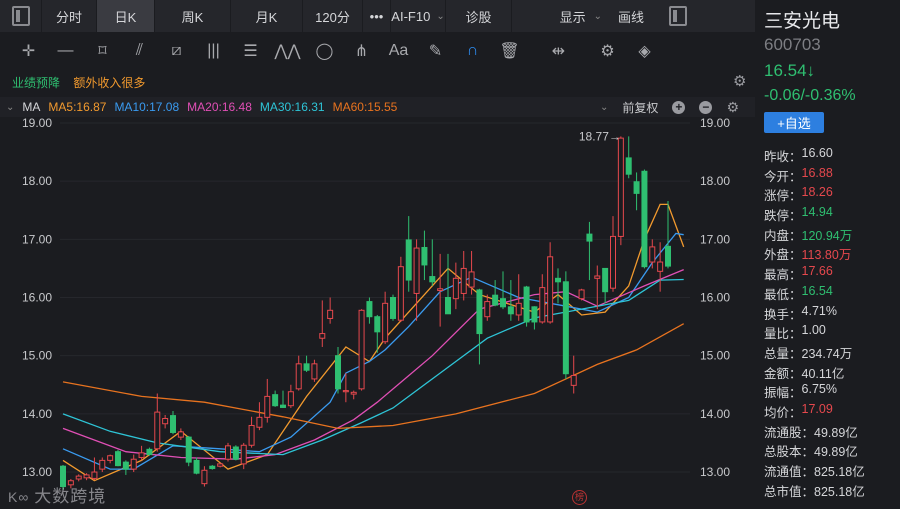 This screenshot has height=509, width=900. I want to click on stock-code: 600703, so click(792, 44).